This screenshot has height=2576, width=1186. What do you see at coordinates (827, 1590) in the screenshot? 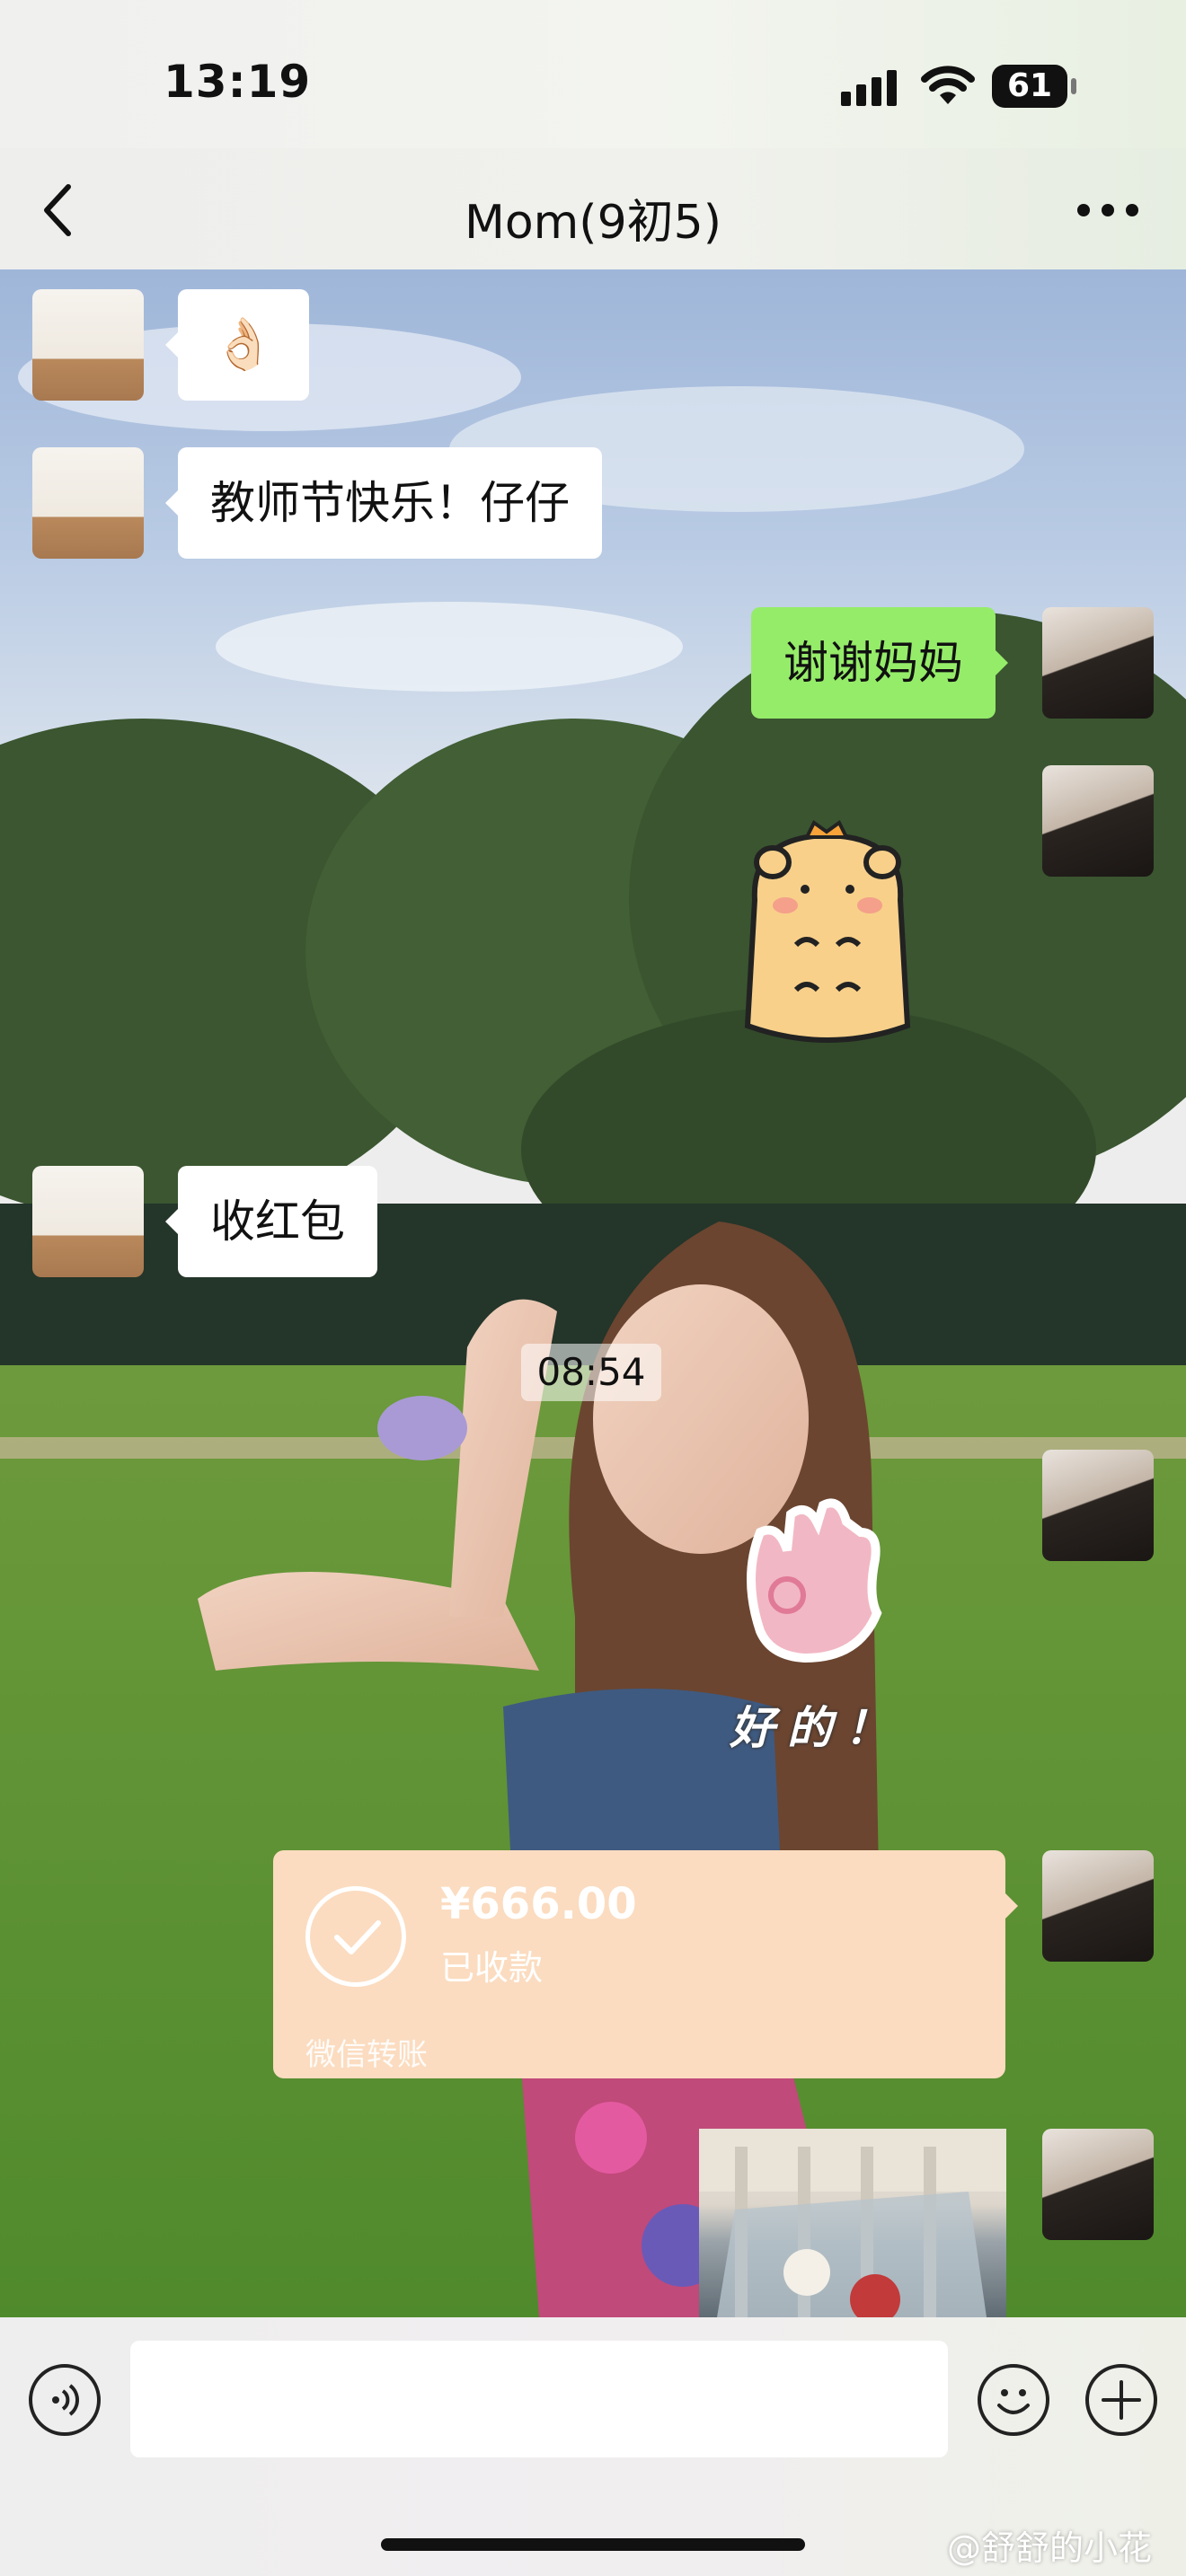
I see `ok-hand-sticker` at bounding box center [827, 1590].